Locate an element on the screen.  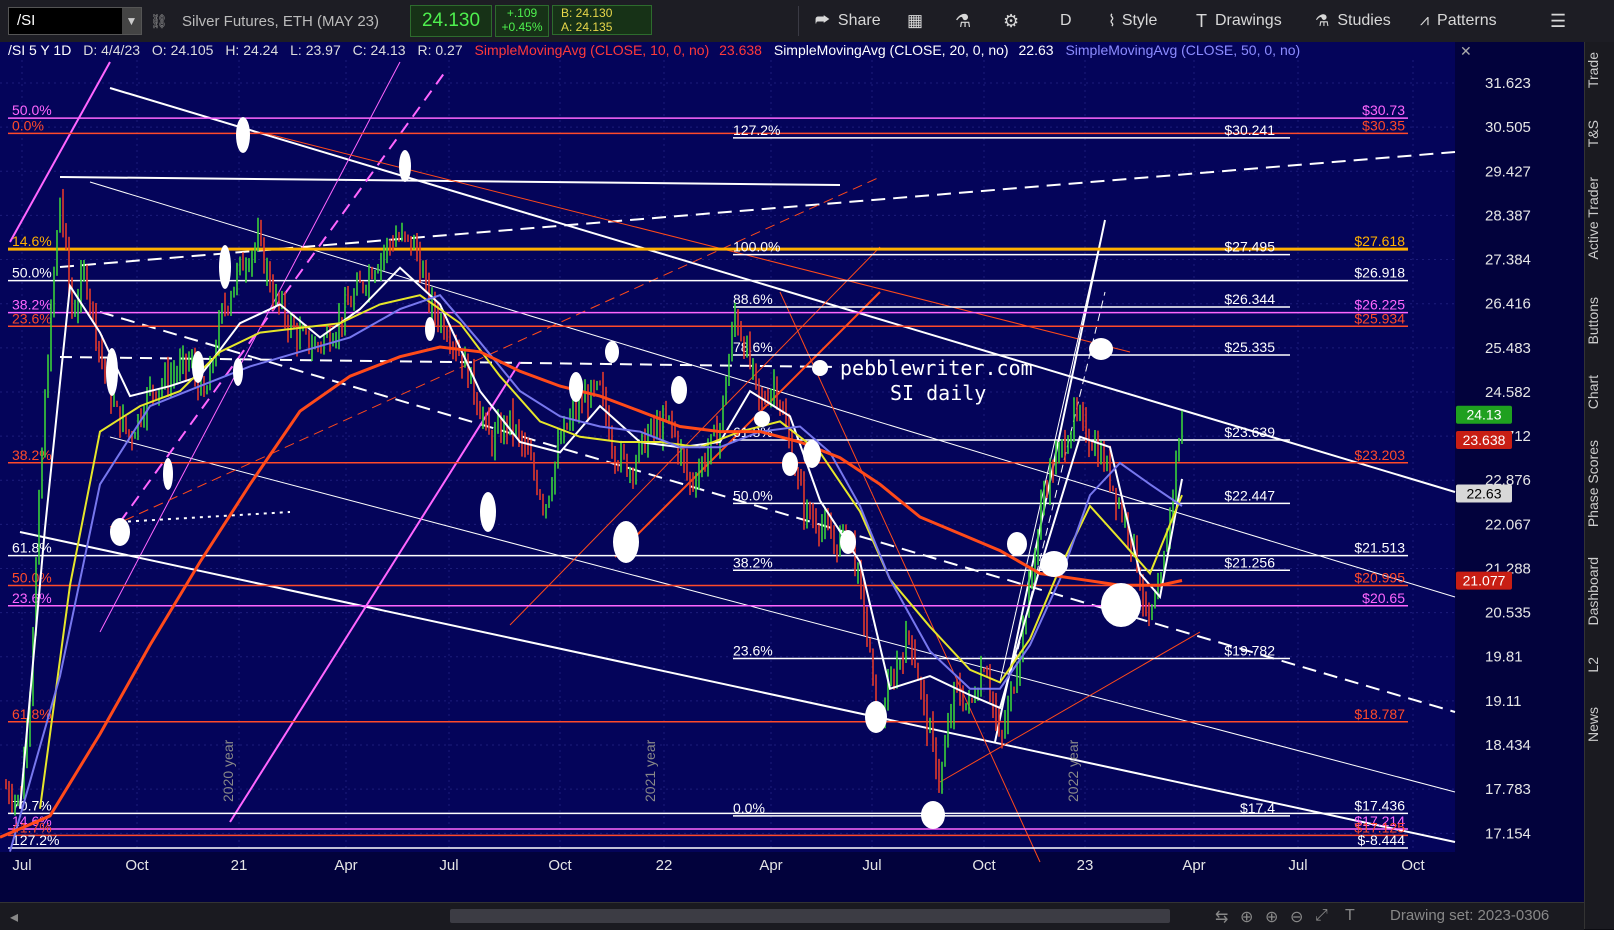
menu-icon: ☰ is located at coordinates (1558, 21).